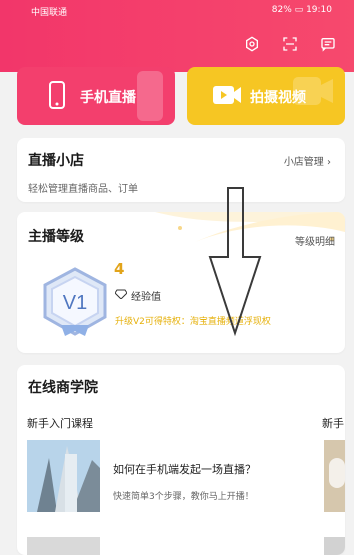 The height and width of the screenshot is (555, 354). Describe the element at coordinates (333, 423) in the screenshot. I see `next-section-label: 新手` at that location.